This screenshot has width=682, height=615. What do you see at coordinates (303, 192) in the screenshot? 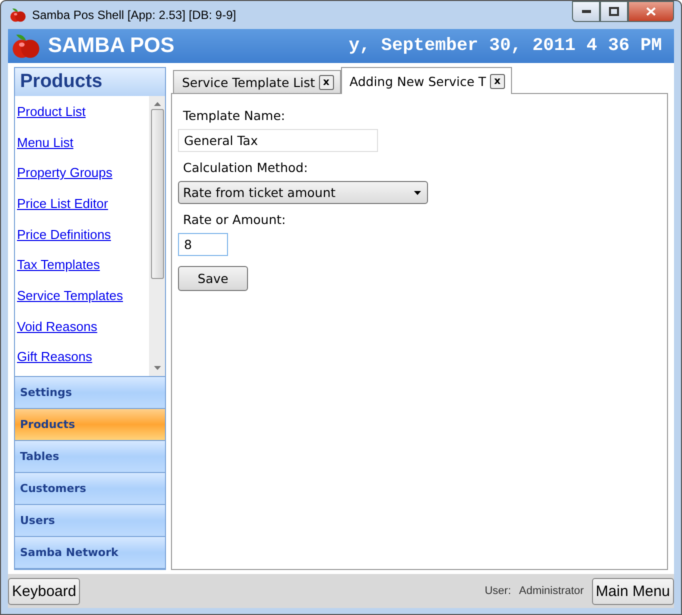
I see `calculation-method-dropdown: Rate from ticket amount` at bounding box center [303, 192].